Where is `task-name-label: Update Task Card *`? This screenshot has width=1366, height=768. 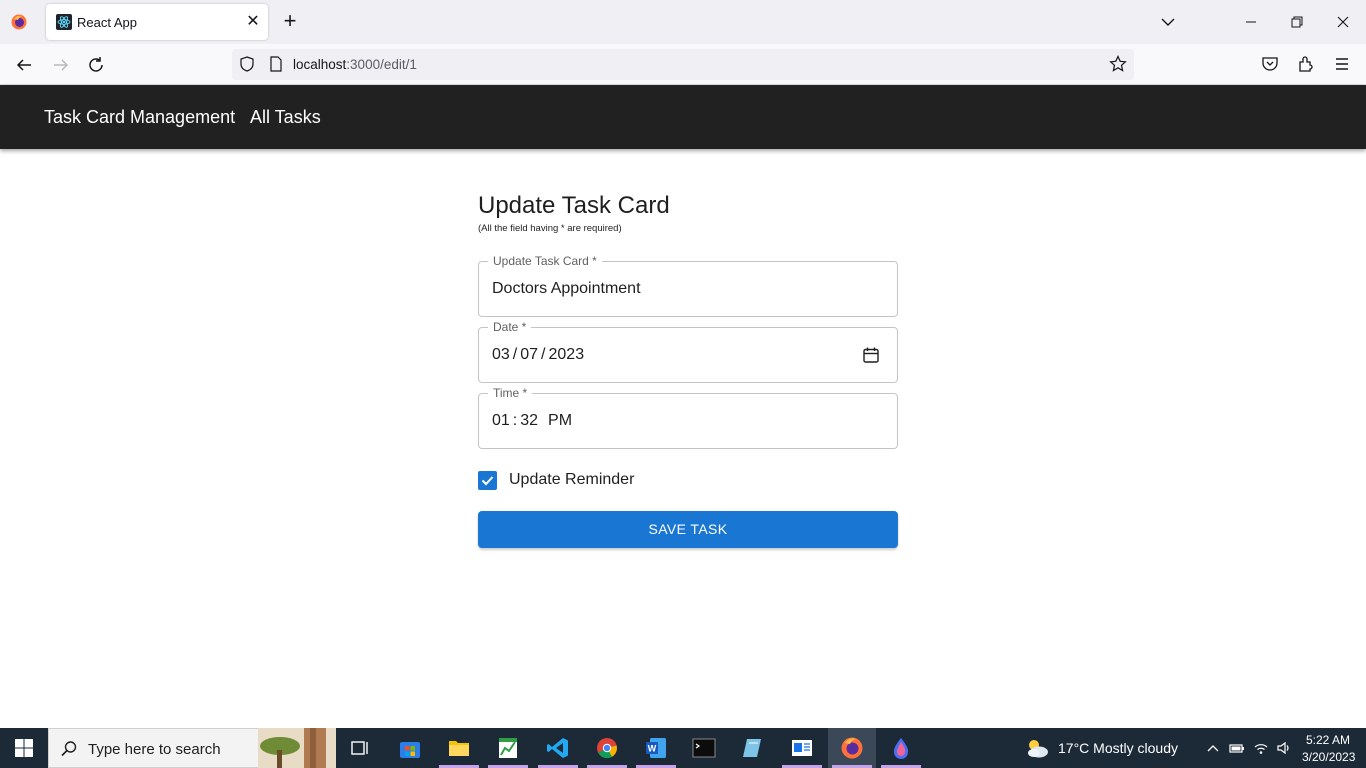 task-name-label: Update Task Card * is located at coordinates (545, 261).